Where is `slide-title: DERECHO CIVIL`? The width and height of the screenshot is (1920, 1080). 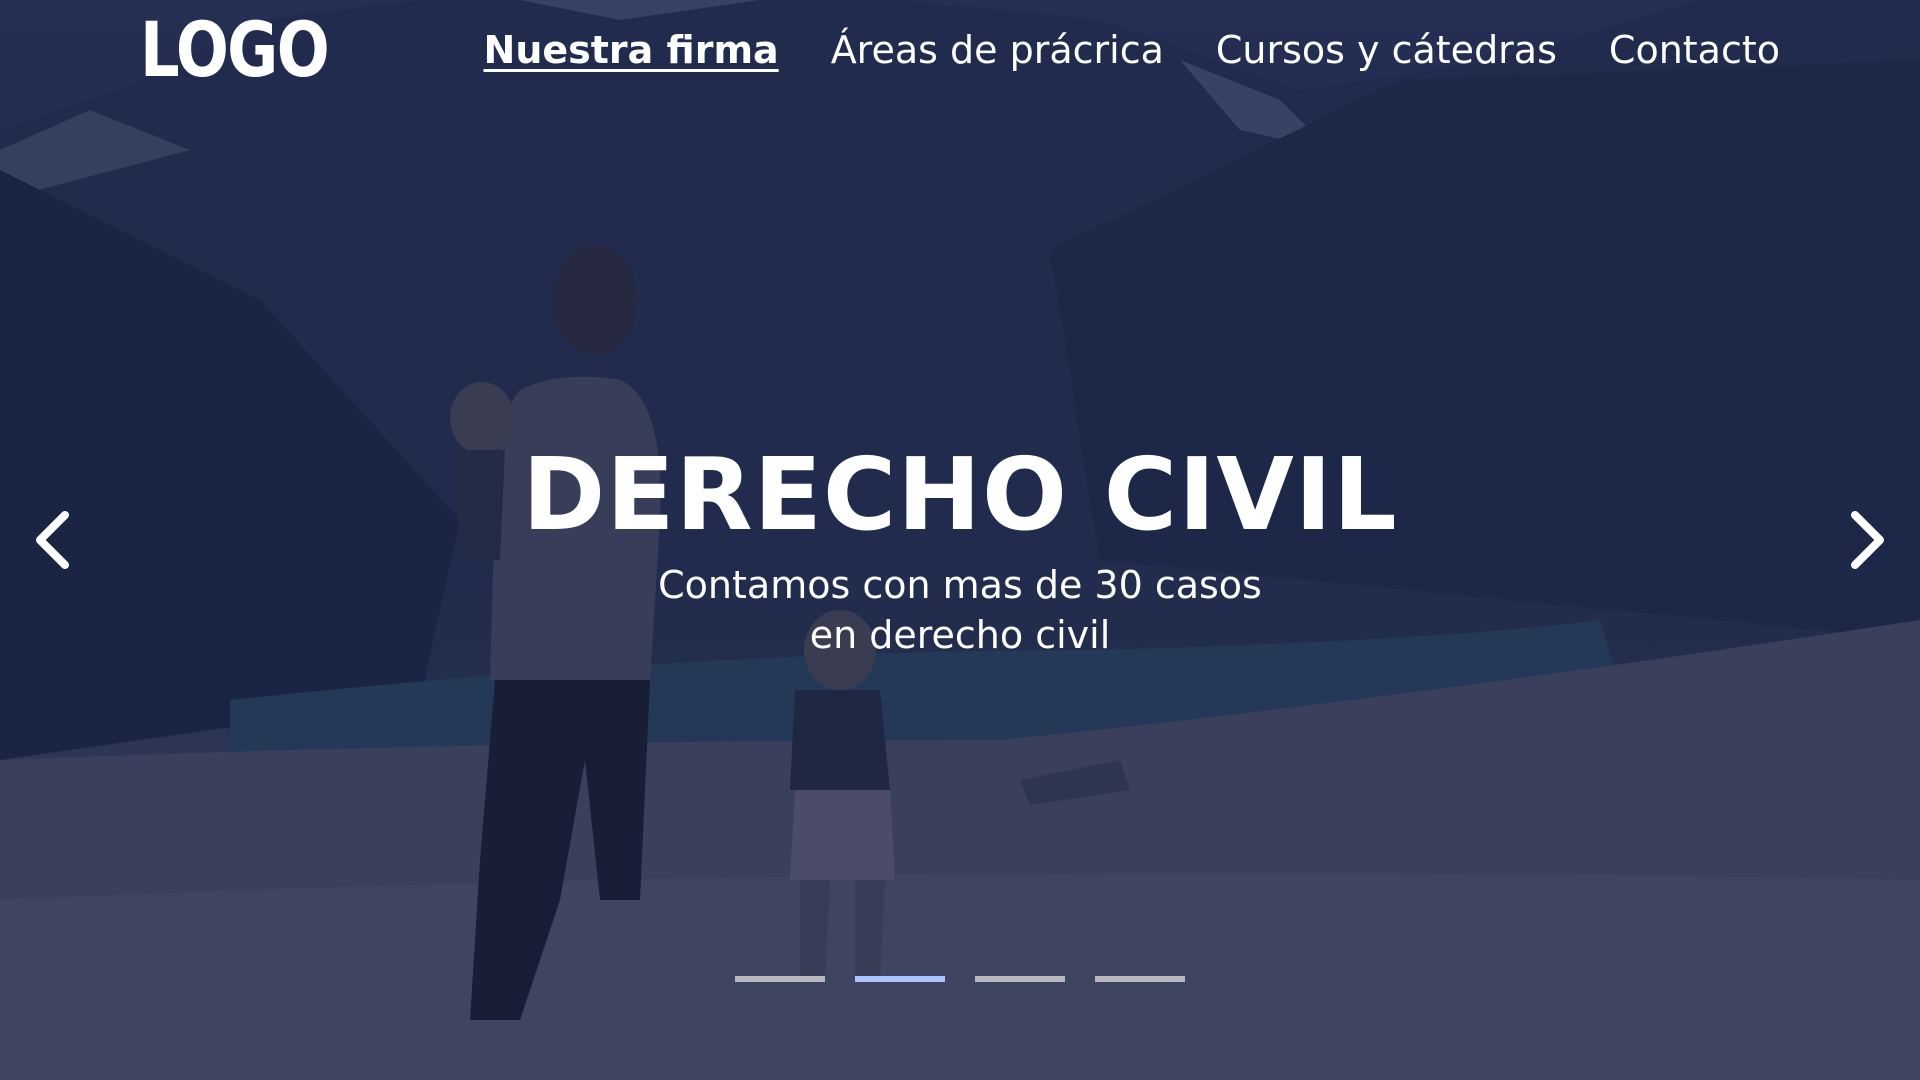 slide-title: DERECHO CIVIL is located at coordinates (960, 494).